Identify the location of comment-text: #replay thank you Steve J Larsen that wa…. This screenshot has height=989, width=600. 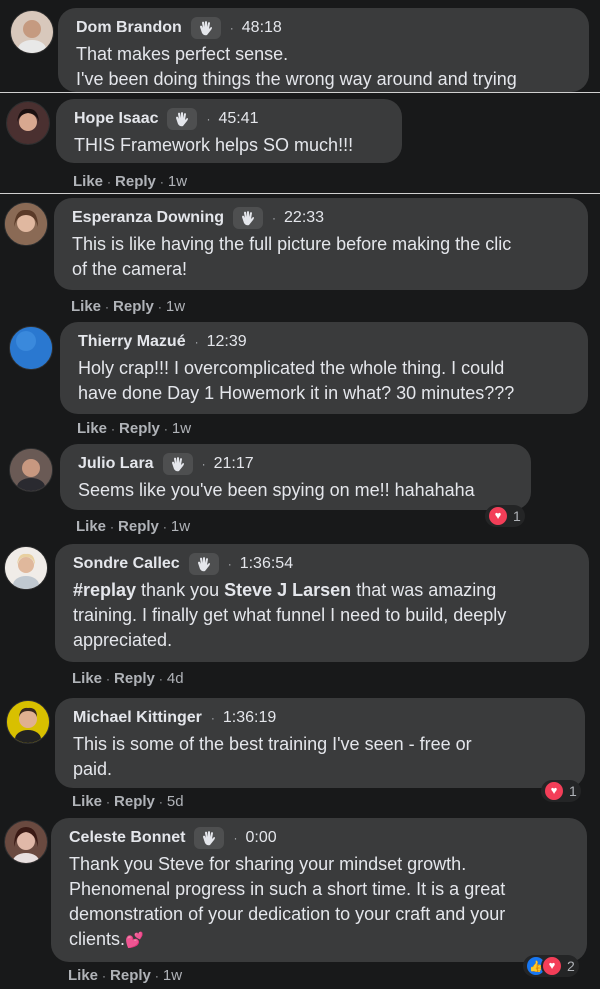
(290, 615).